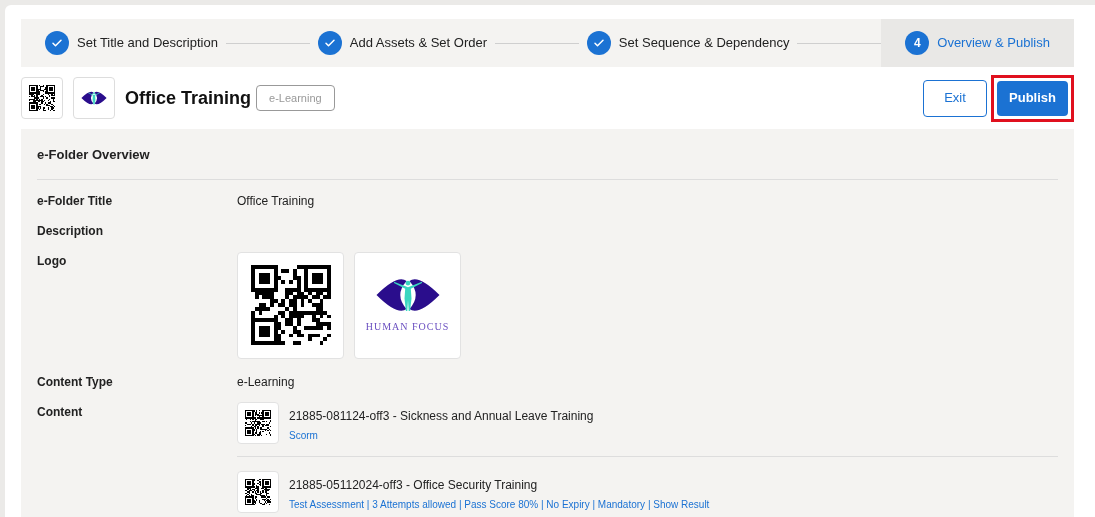  Describe the element at coordinates (94, 98) in the screenshot. I see `eye-logo-icon` at that location.